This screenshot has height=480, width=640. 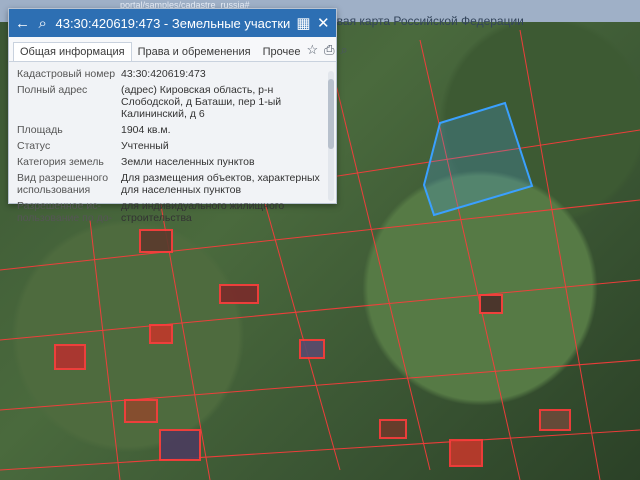 I want to click on tab-rights: Права и обременения, so click(x=194, y=52).